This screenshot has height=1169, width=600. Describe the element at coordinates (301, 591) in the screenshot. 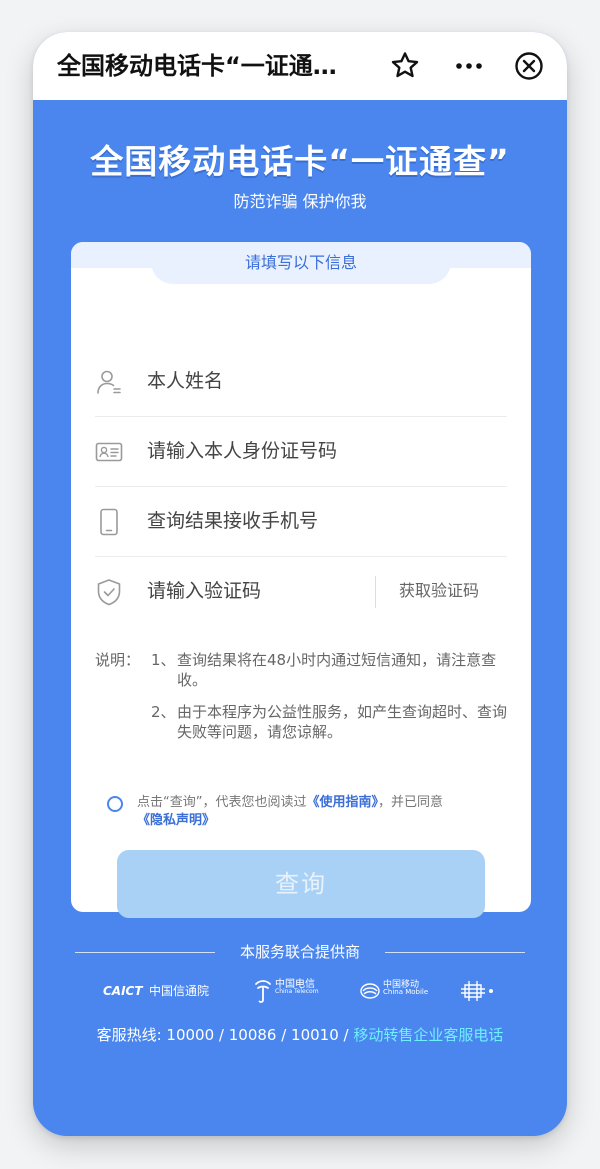

I see `verification-code-field: 请输入验证码 获取验证码` at that location.